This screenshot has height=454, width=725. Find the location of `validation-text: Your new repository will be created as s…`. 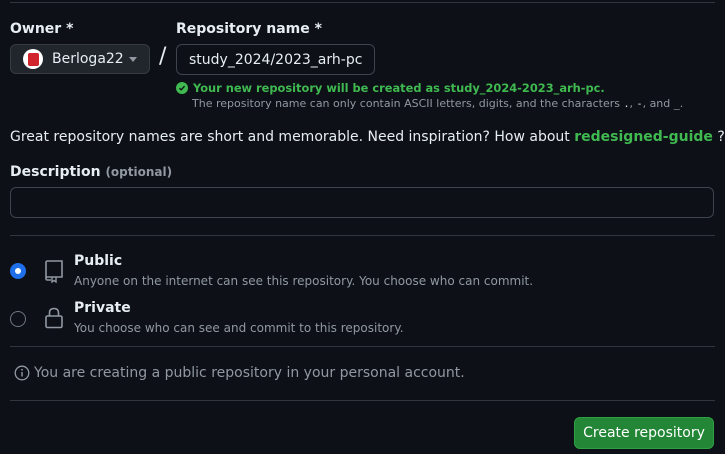

validation-text: Your new repository will be created as s… is located at coordinates (399, 88).